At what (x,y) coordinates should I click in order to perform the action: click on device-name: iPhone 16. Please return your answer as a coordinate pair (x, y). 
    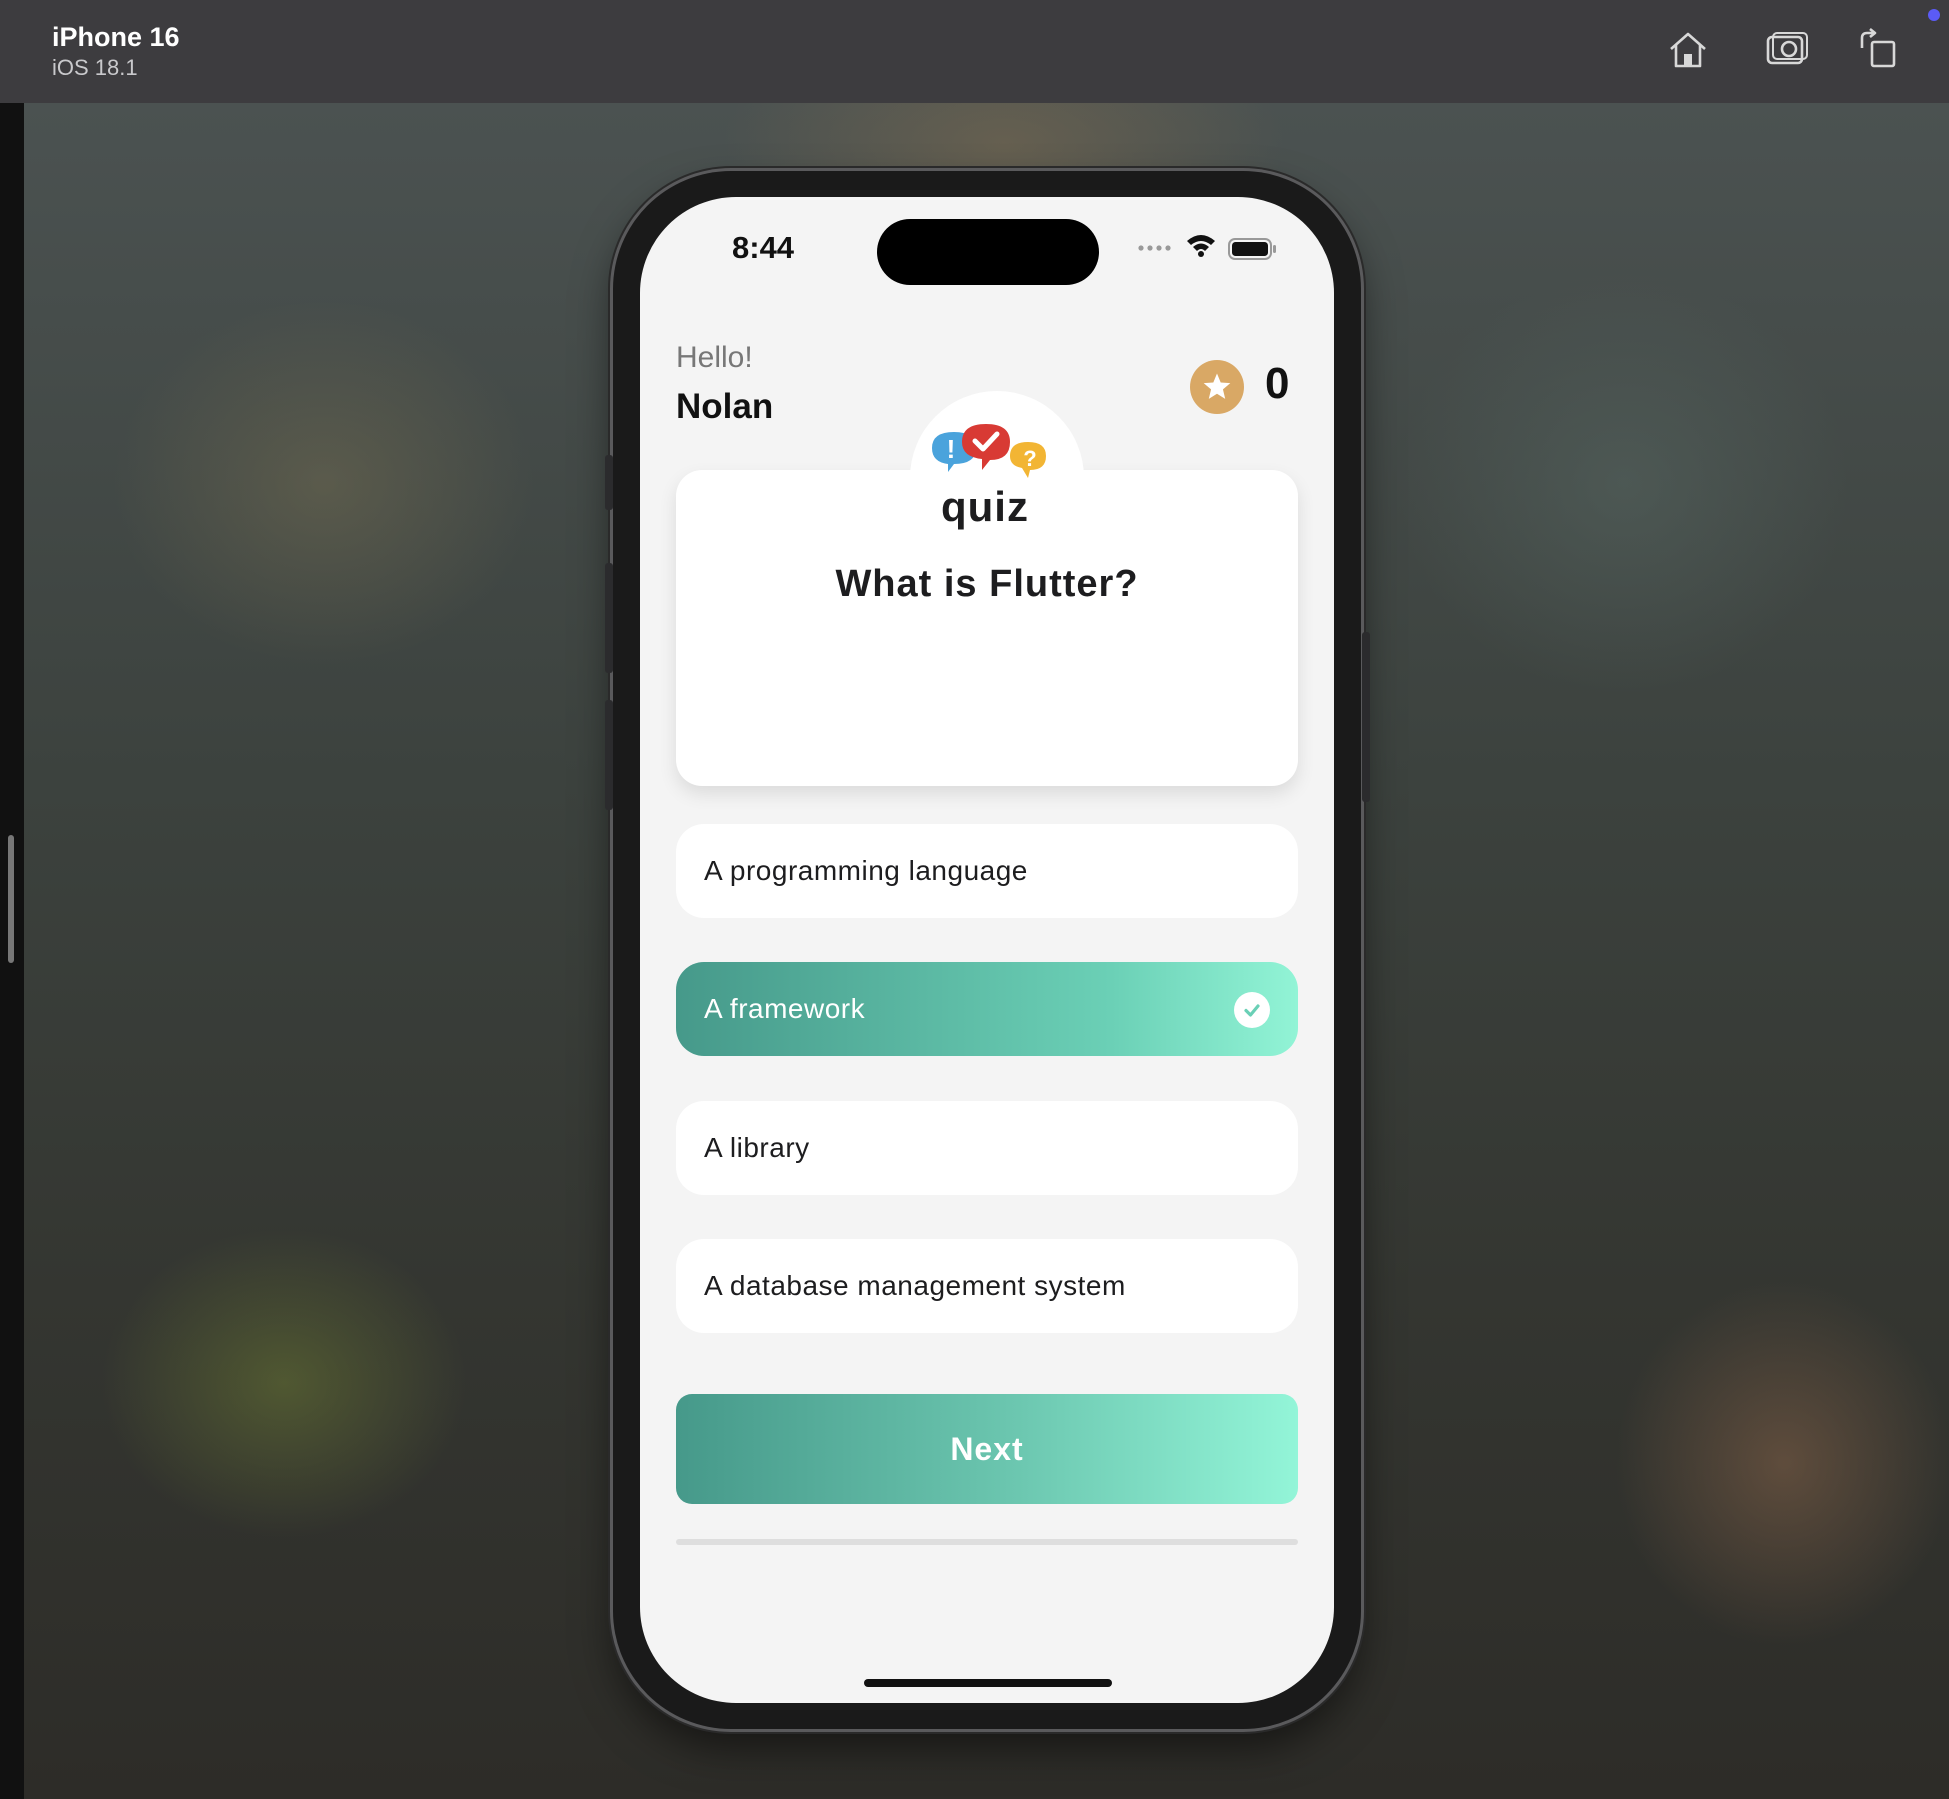
    Looking at the image, I should click on (116, 37).